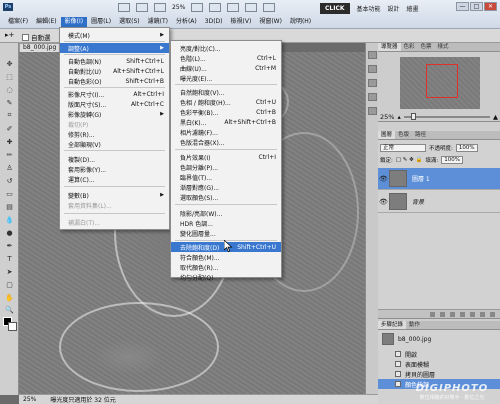  I want to click on dodge-tool-icon: ●, so click(9, 232).